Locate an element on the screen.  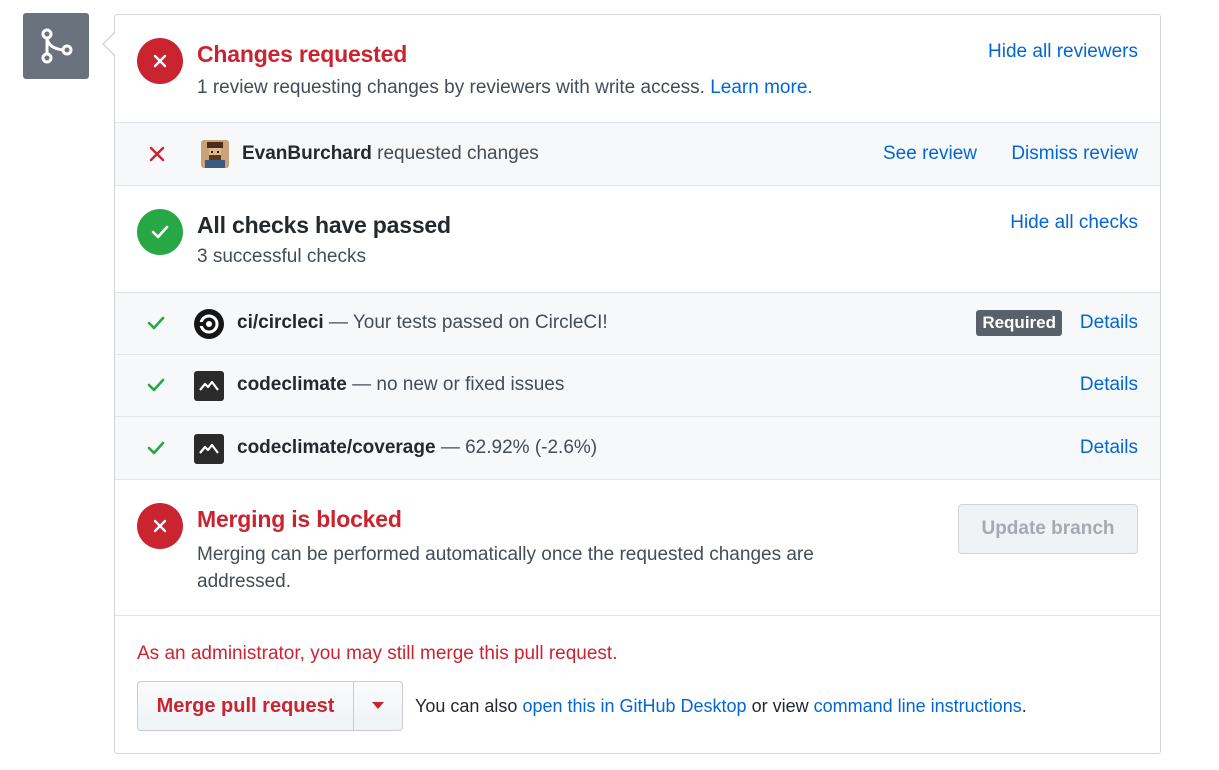
check-name: ci/circleci is located at coordinates (280, 322).